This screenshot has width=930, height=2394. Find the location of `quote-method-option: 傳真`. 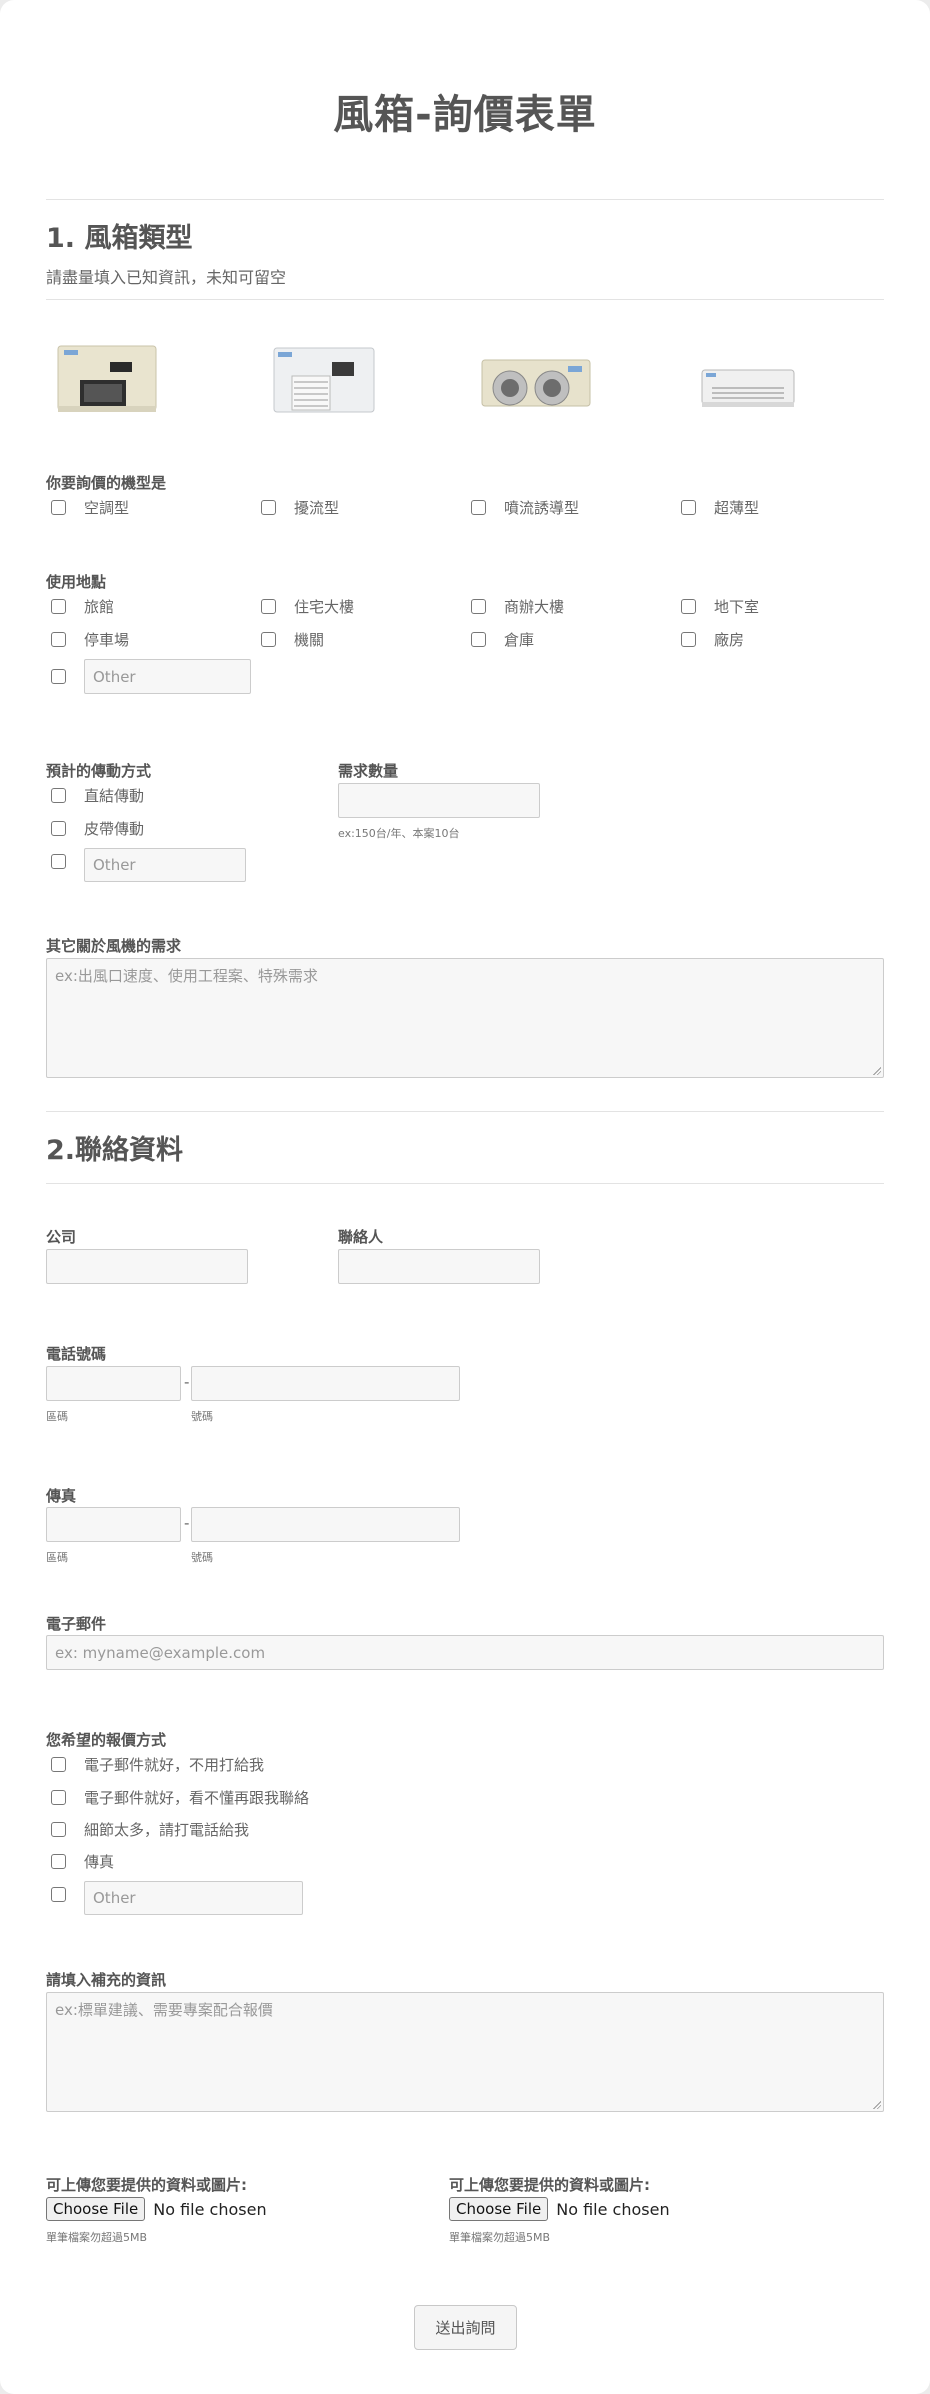

quote-method-option: 傳真 is located at coordinates (82, 1861).